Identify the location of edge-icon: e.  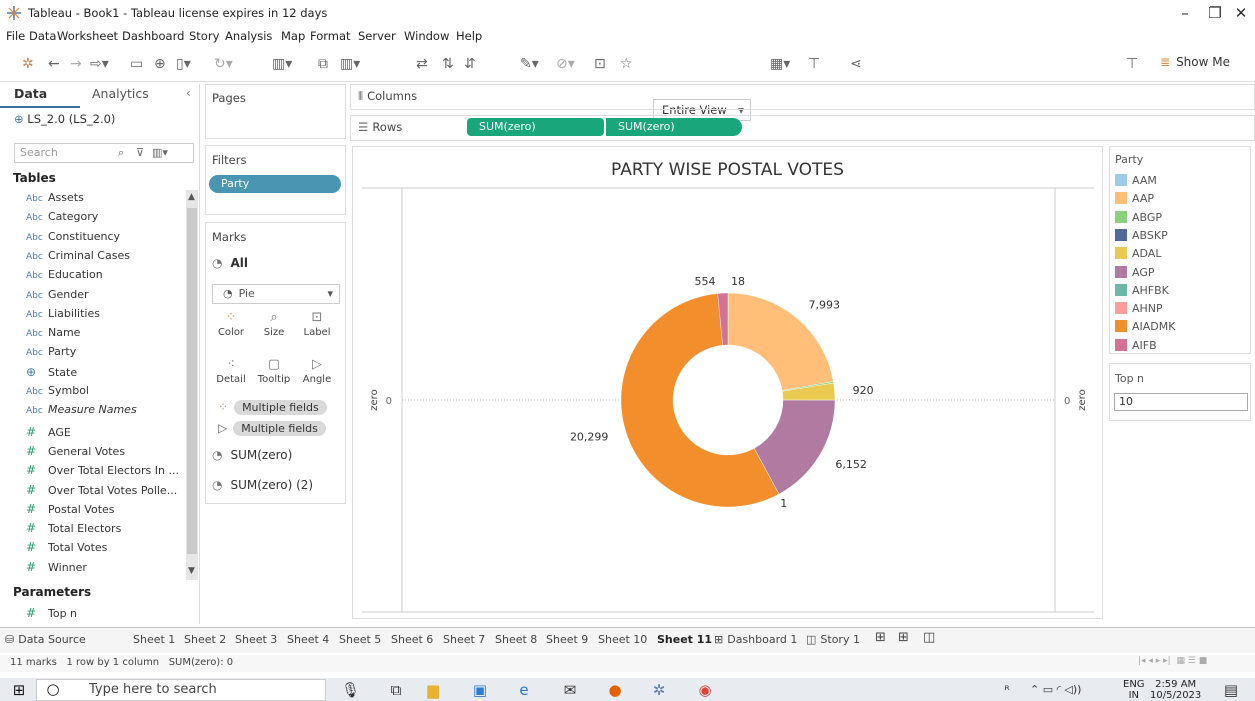
(524, 690).